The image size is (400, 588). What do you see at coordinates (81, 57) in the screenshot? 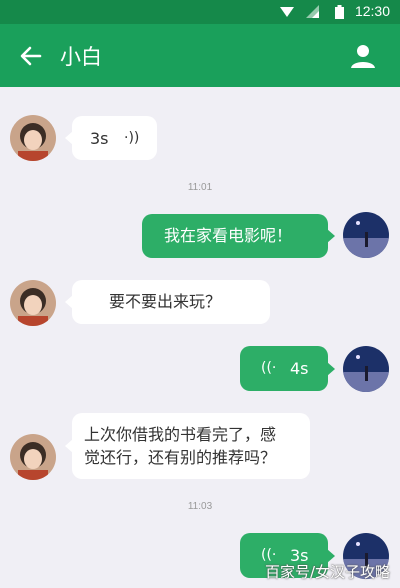
I see `chat-title: 小白` at bounding box center [81, 57].